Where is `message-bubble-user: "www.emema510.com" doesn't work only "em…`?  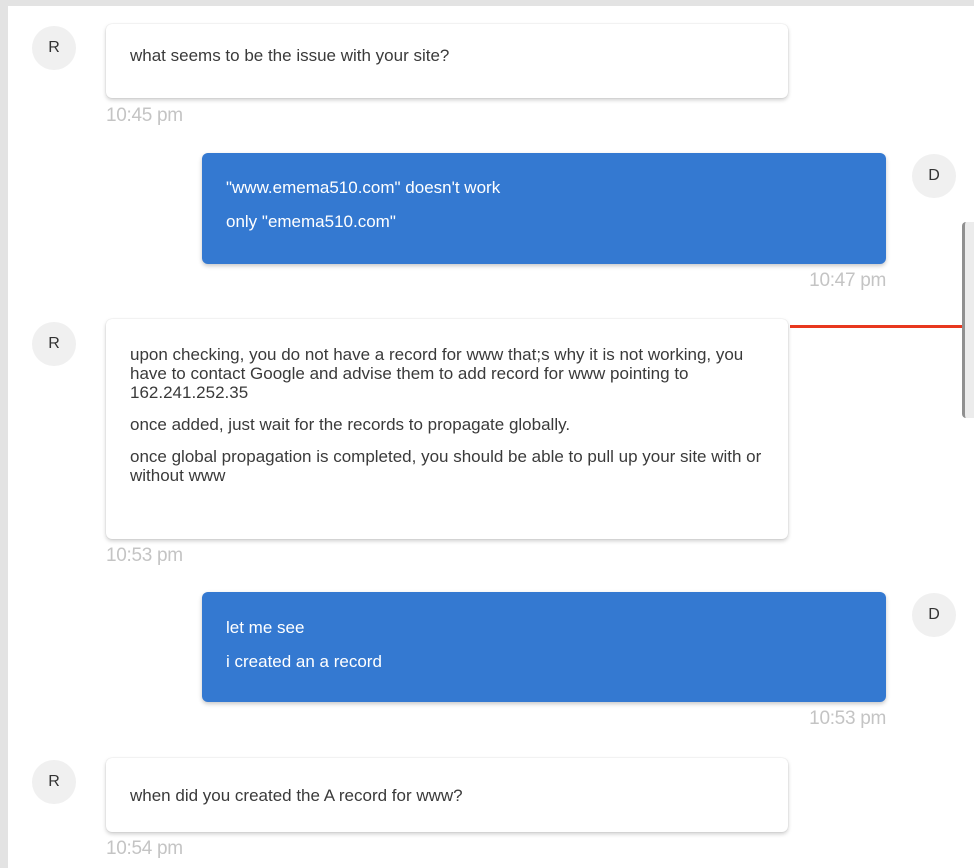 message-bubble-user: "www.emema510.com" doesn't work only "em… is located at coordinates (544, 208).